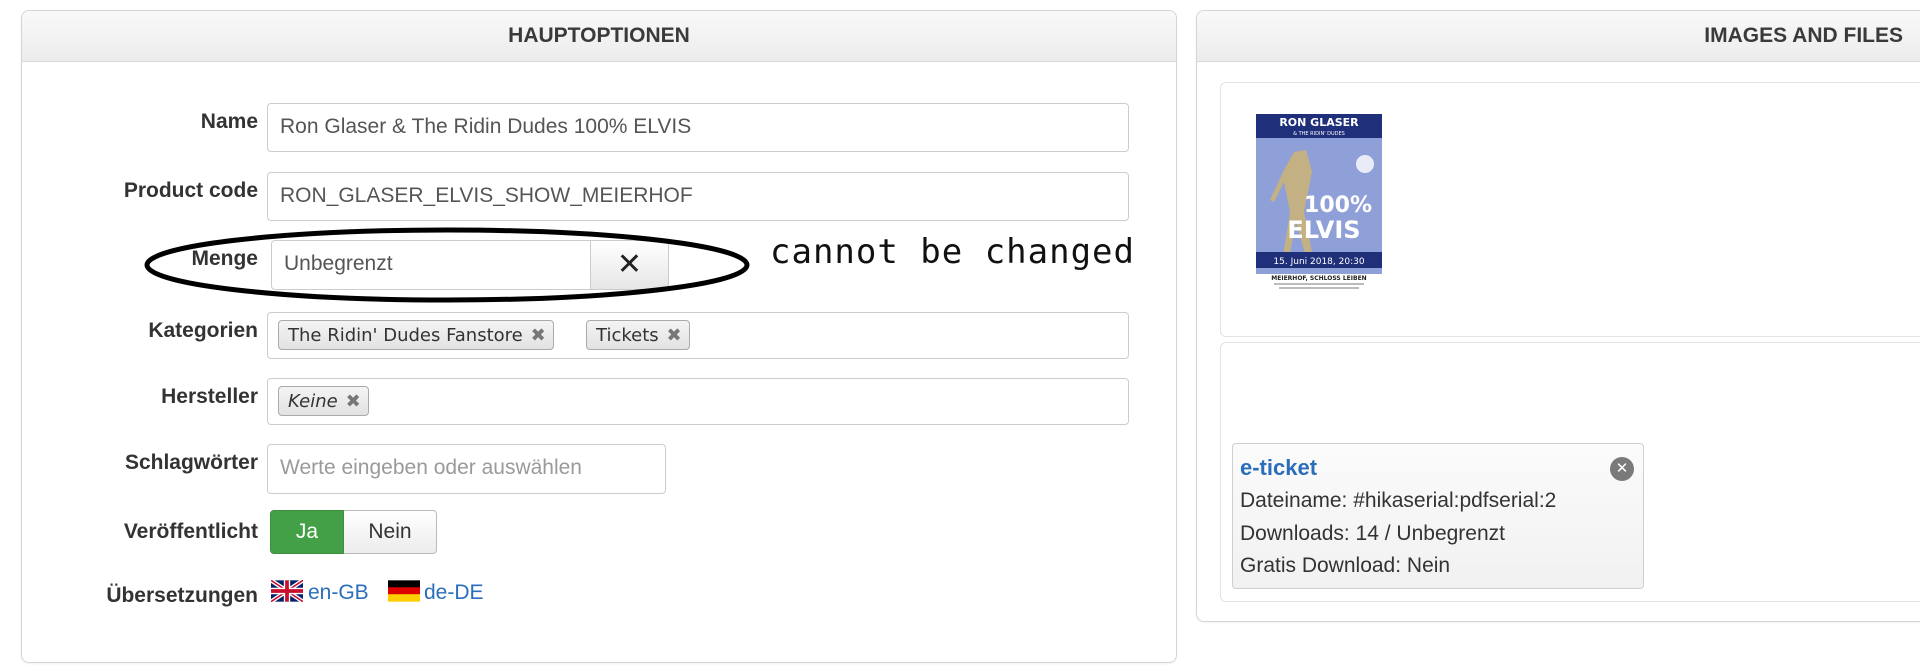 Image resolution: width=1920 pixels, height=667 pixels. I want to click on name-label: Name, so click(229, 121).